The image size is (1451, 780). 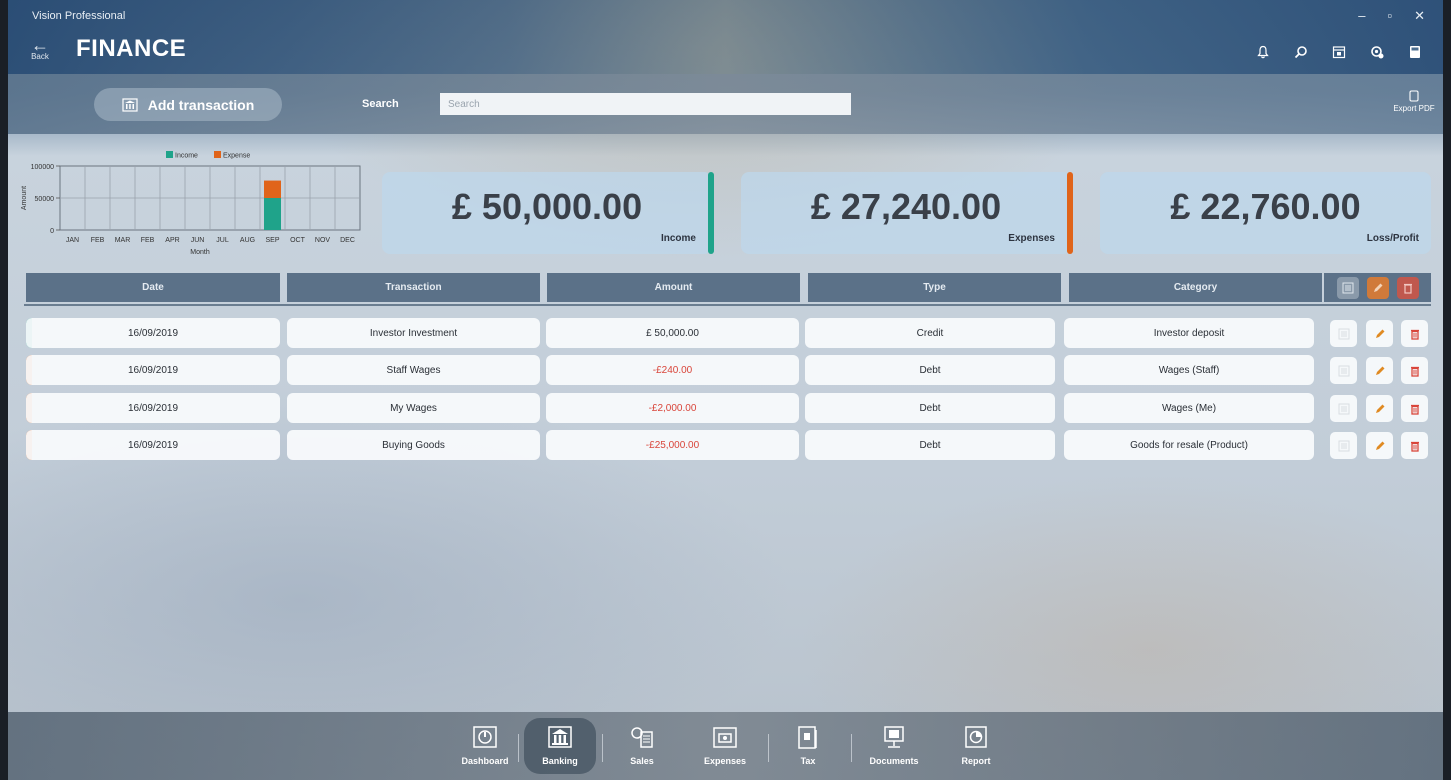 I want to click on chart-x-tick-label: DEC, so click(x=347, y=240).